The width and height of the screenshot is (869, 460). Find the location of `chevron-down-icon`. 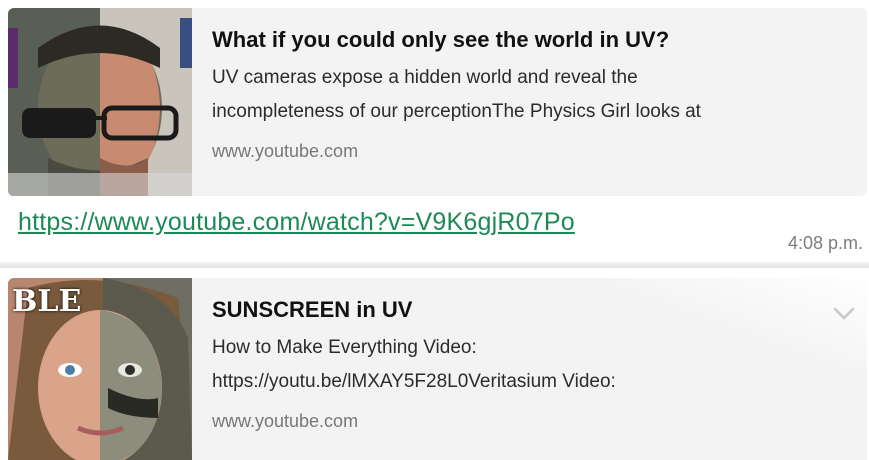

chevron-down-icon is located at coordinates (844, 313).